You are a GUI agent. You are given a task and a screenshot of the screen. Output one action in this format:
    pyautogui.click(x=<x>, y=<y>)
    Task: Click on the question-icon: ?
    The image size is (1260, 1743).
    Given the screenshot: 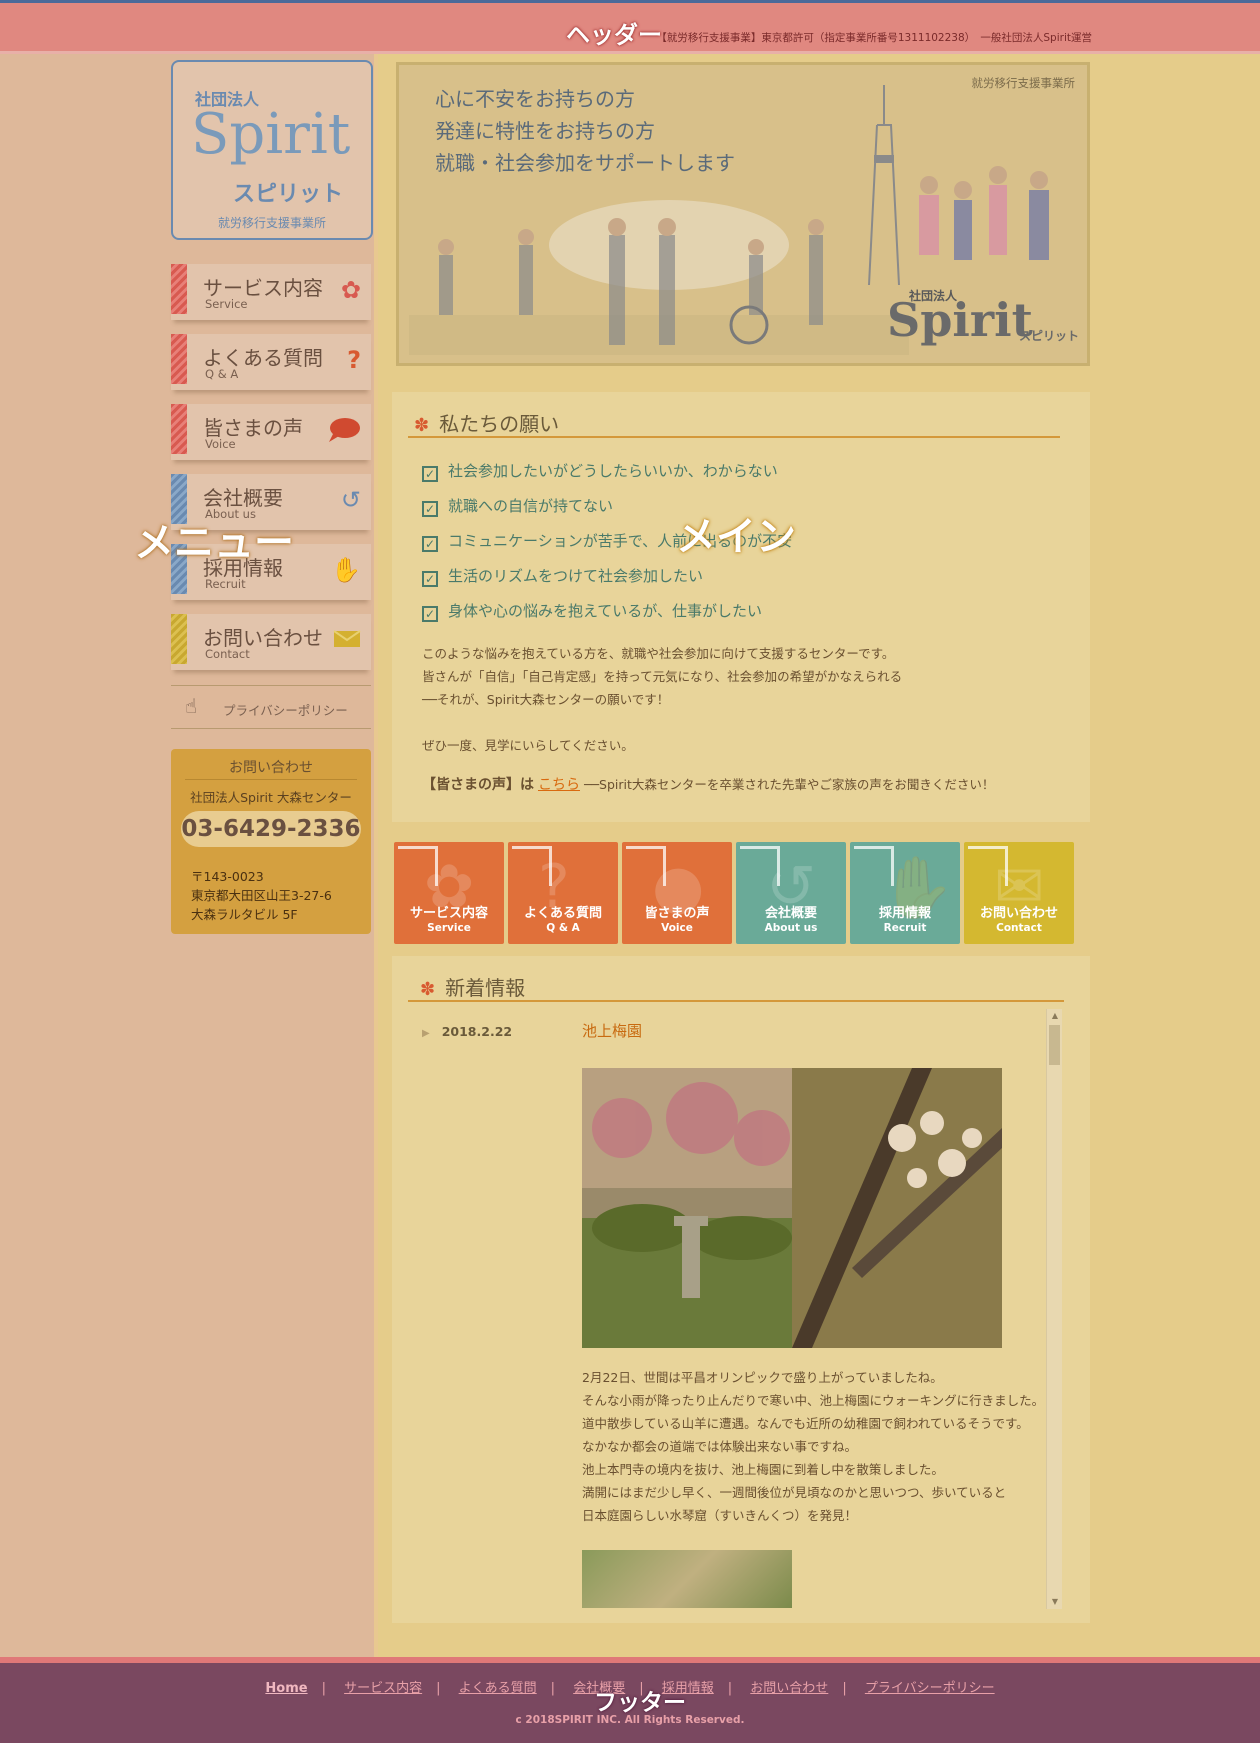 What is the action you would take?
    pyautogui.click(x=354, y=360)
    